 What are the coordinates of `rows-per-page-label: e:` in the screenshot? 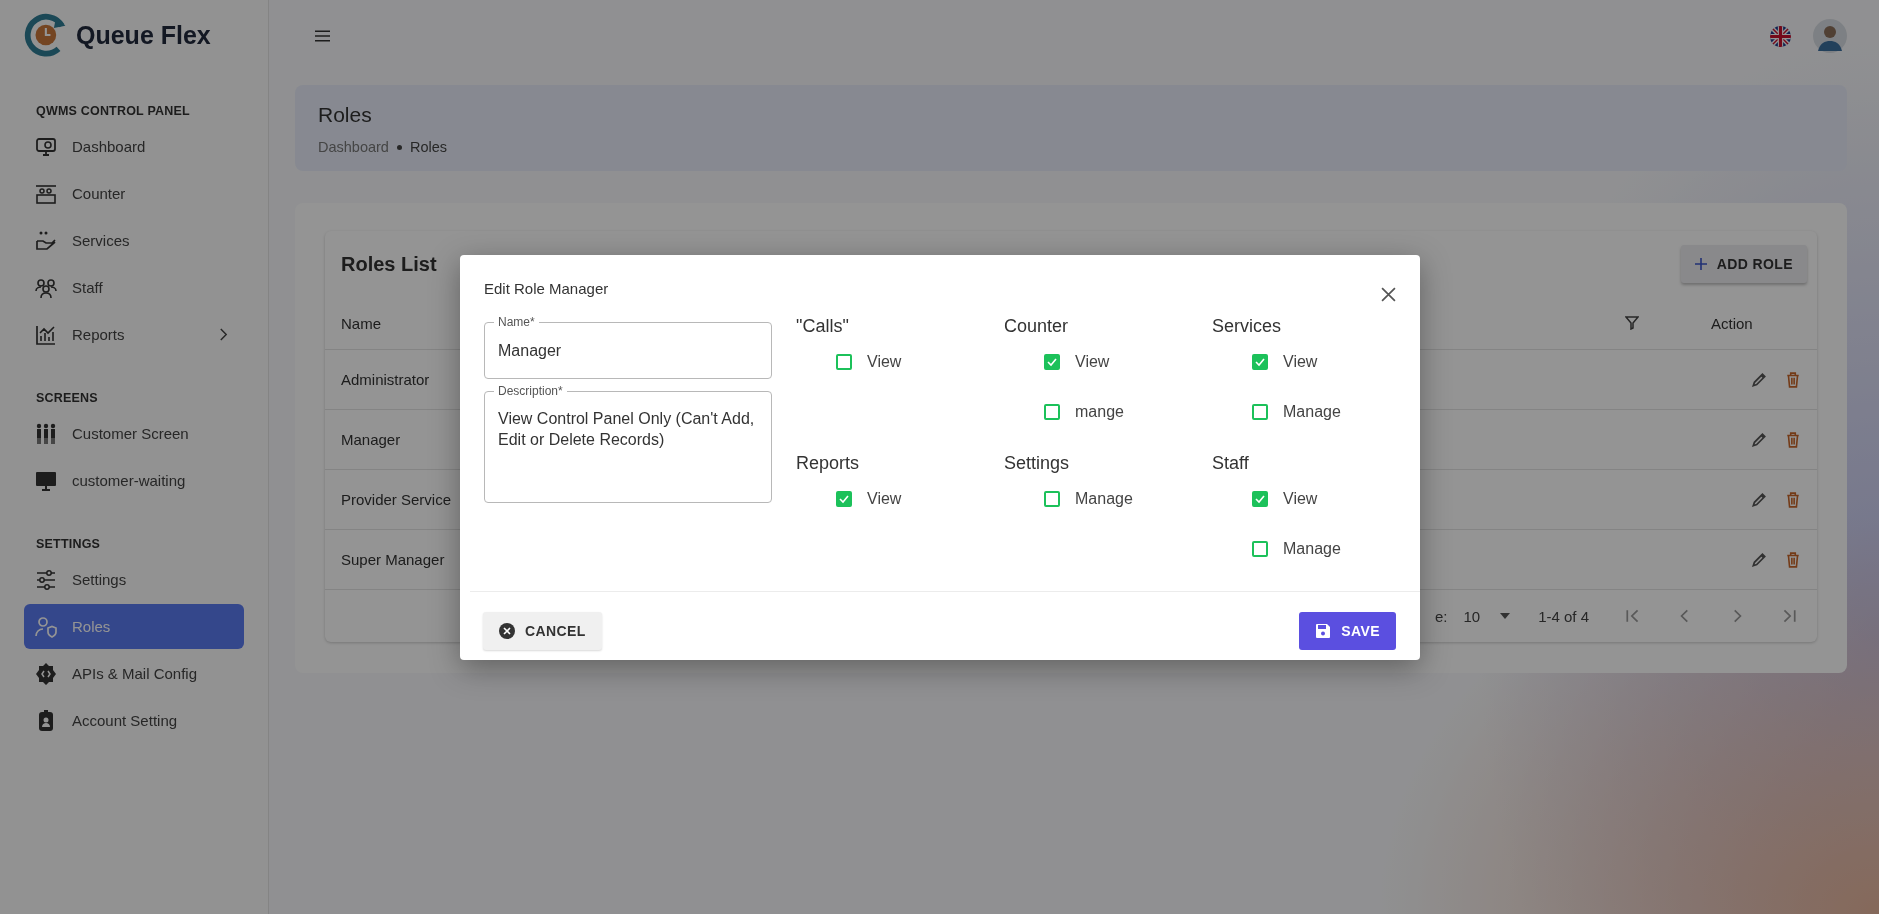 It's located at (1441, 616).